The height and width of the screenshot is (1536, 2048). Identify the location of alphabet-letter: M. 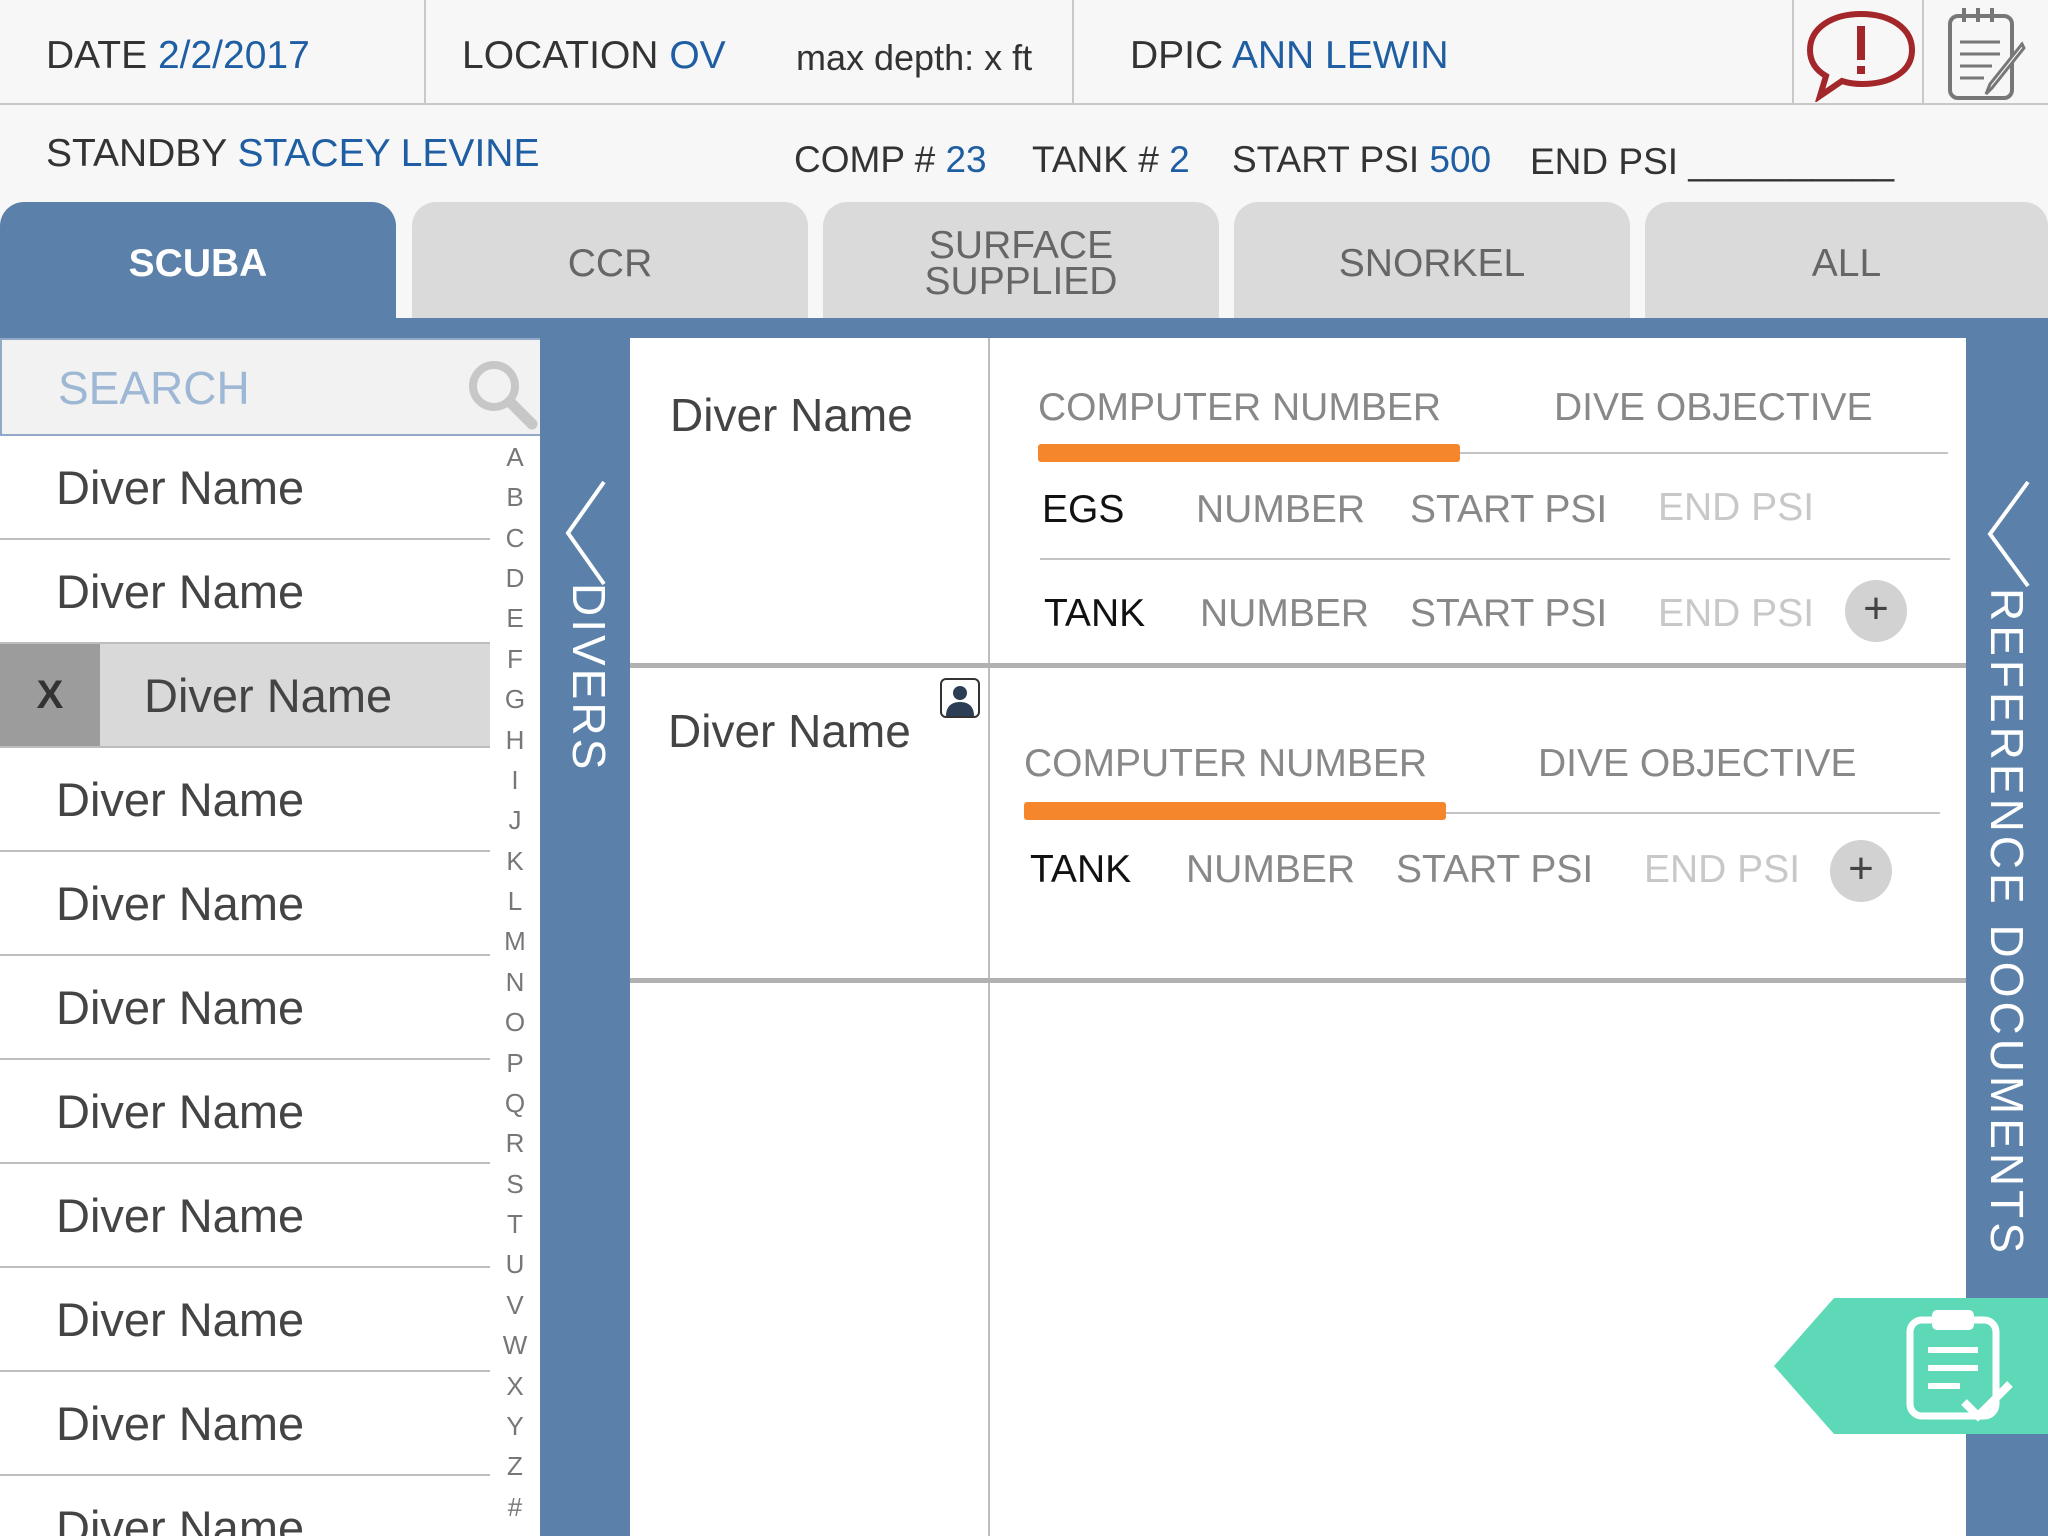
(515, 941).